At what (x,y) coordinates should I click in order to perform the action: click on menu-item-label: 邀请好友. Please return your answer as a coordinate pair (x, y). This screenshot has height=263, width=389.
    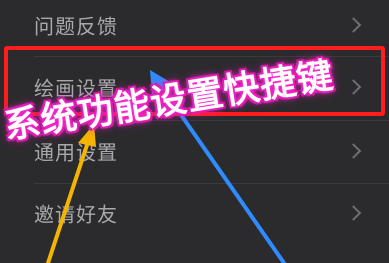
    Looking at the image, I should click on (76, 214).